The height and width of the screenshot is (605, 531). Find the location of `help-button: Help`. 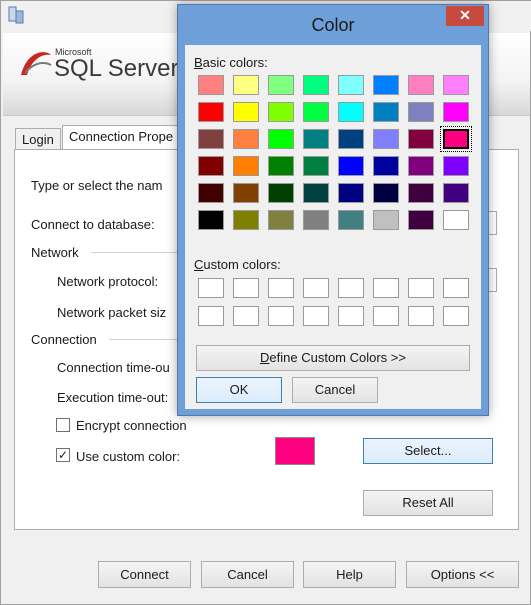

help-button: Help is located at coordinates (349, 574).